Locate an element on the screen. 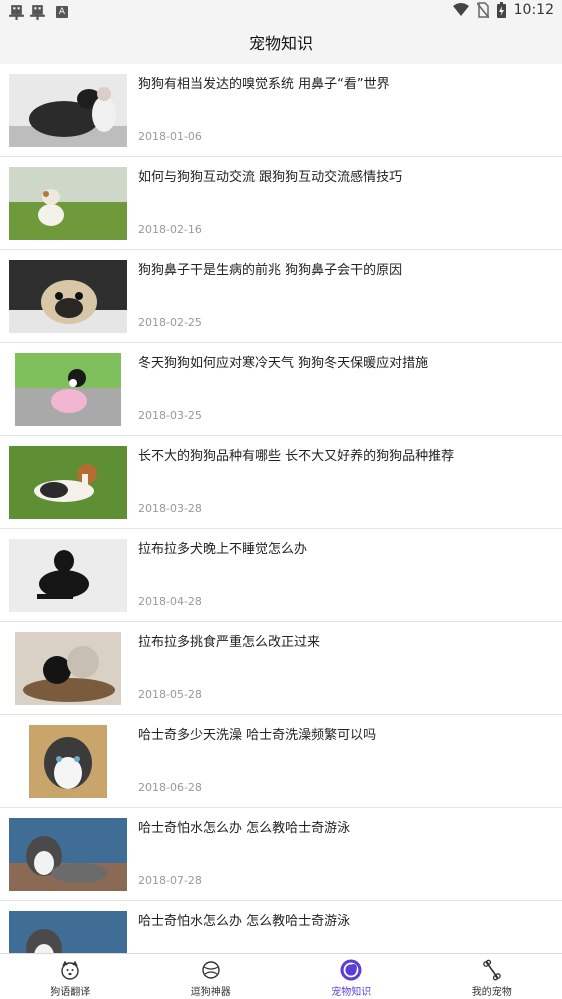 The image size is (562, 999). article-date: 2018-01-06 is located at coordinates (170, 136).